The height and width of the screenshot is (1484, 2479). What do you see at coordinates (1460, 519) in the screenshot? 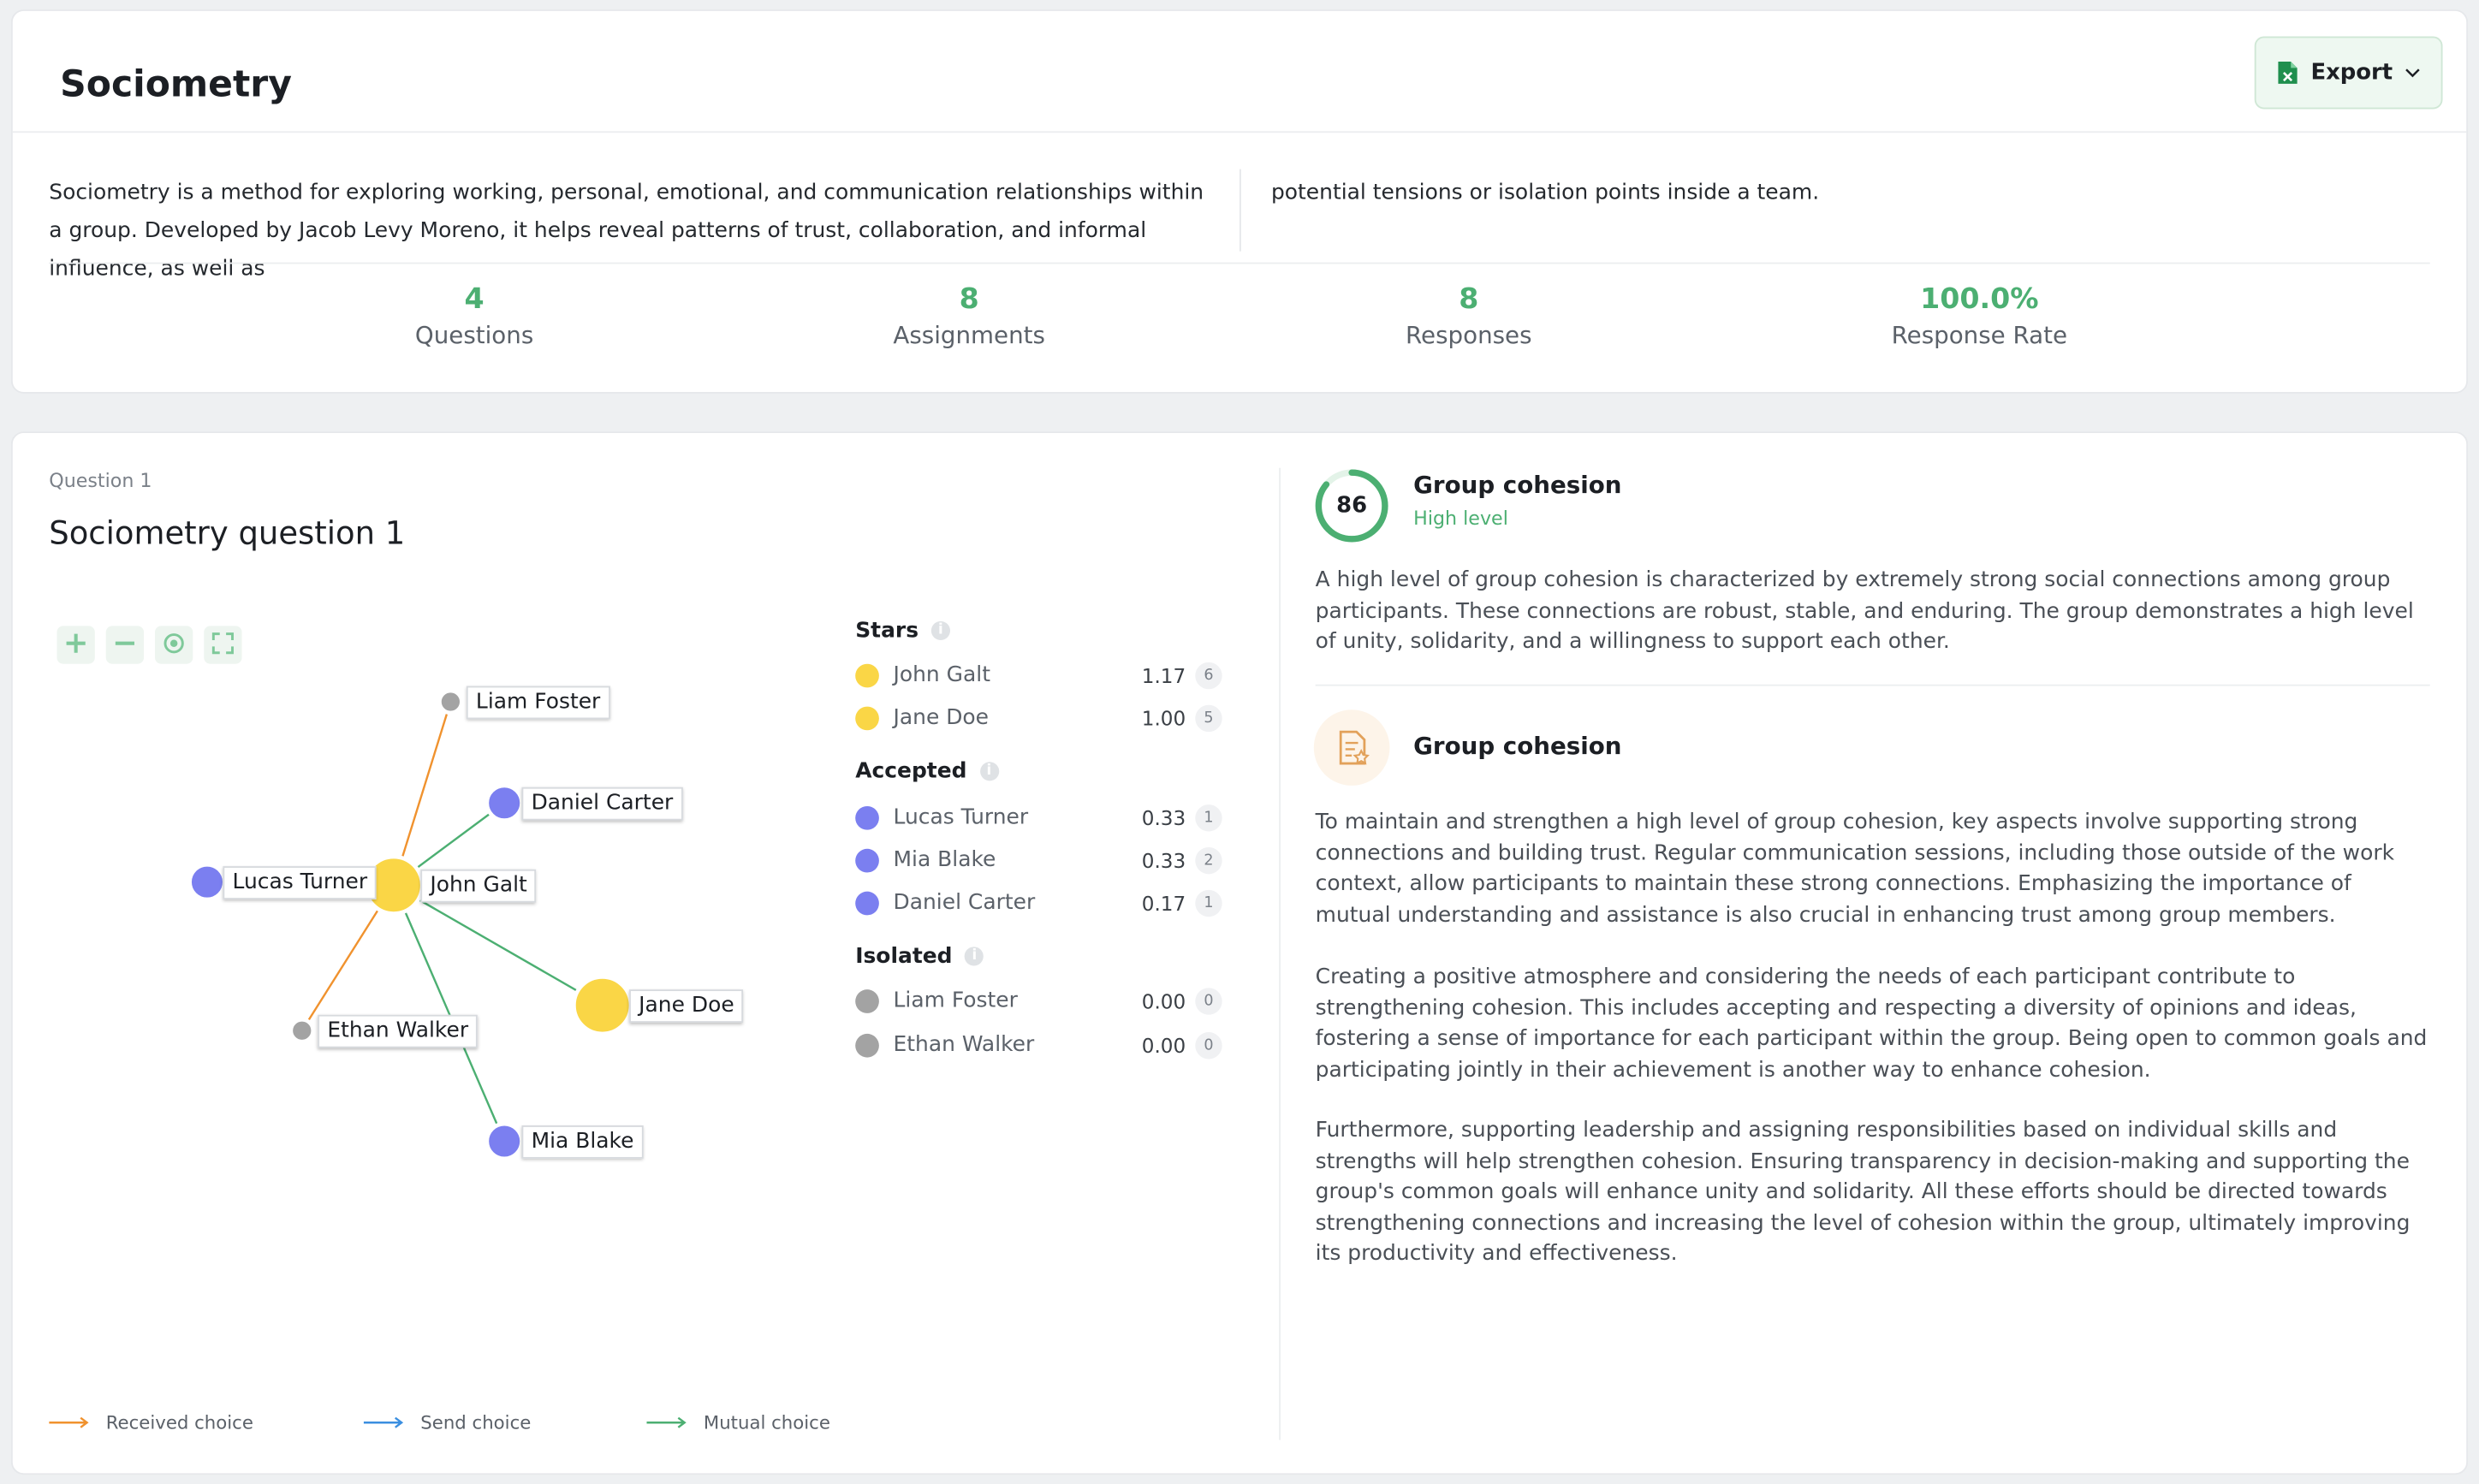
I see `cohesion-level: High level` at bounding box center [1460, 519].